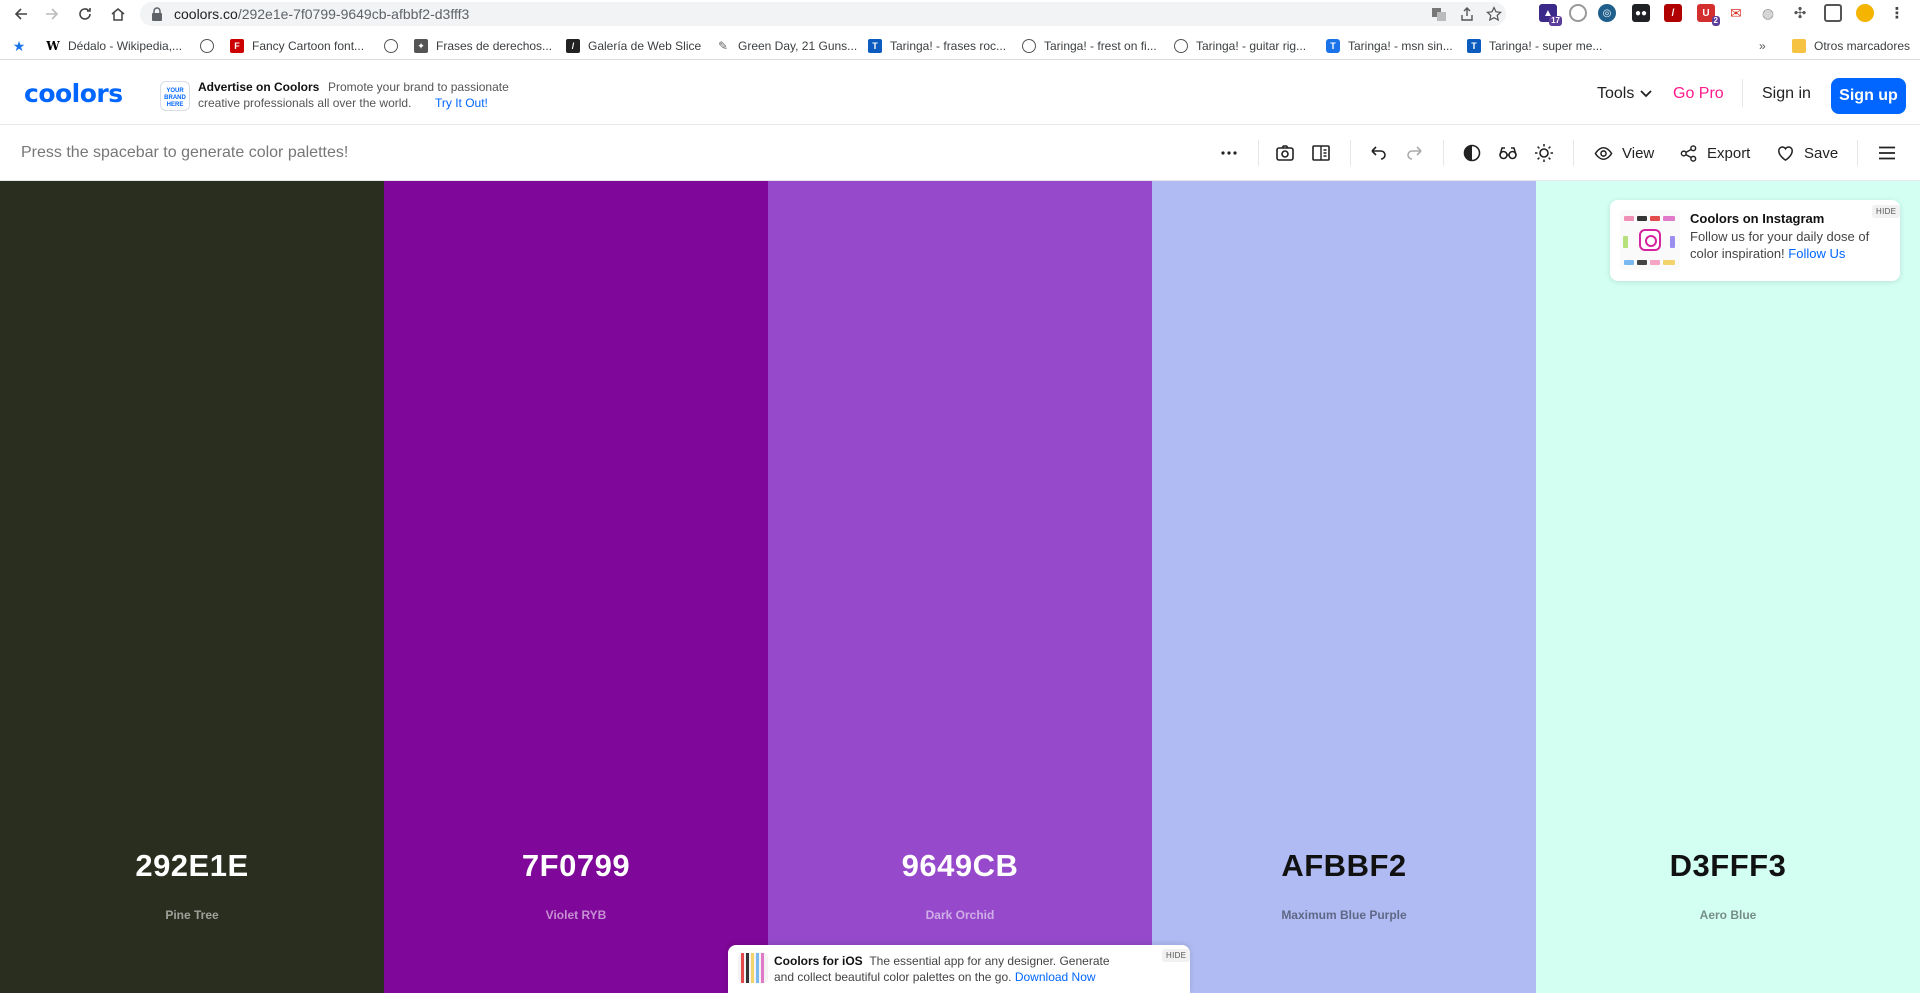 This screenshot has width=1920, height=993. I want to click on export-button: Export, so click(1714, 153).